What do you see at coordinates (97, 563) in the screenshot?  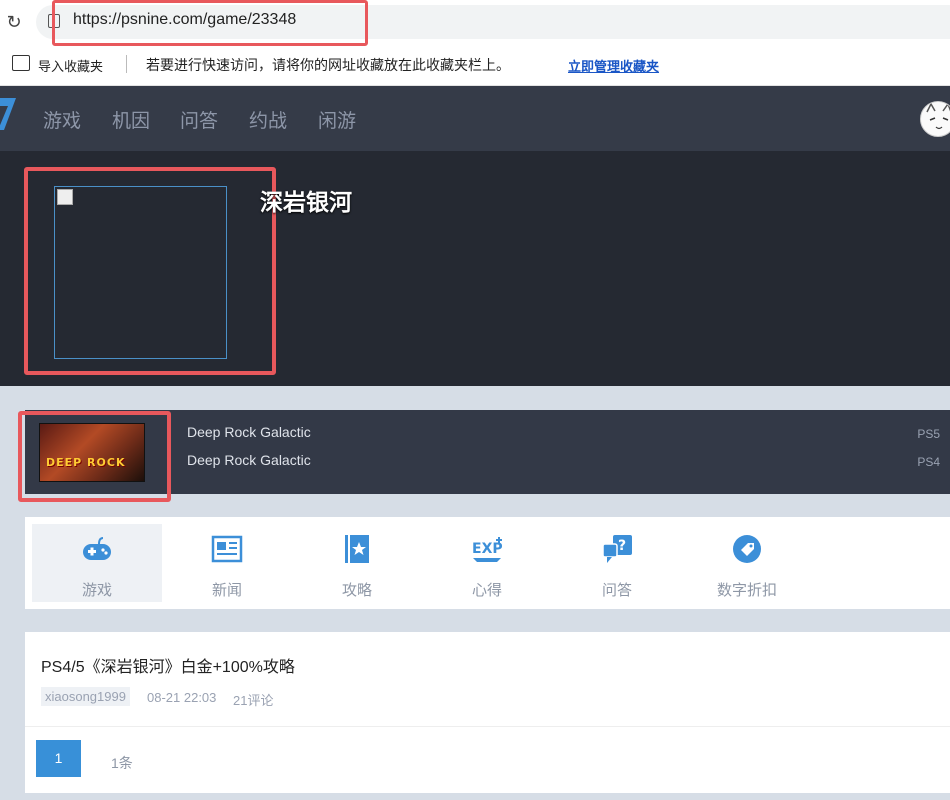 I see `tab-games: 游戏` at bounding box center [97, 563].